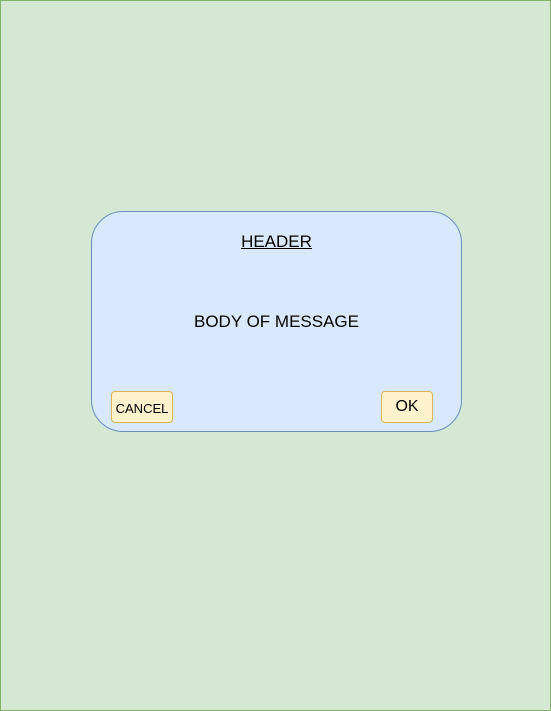 This screenshot has height=711, width=551. Describe the element at coordinates (407, 407) in the screenshot. I see `ok-button: OK` at that location.